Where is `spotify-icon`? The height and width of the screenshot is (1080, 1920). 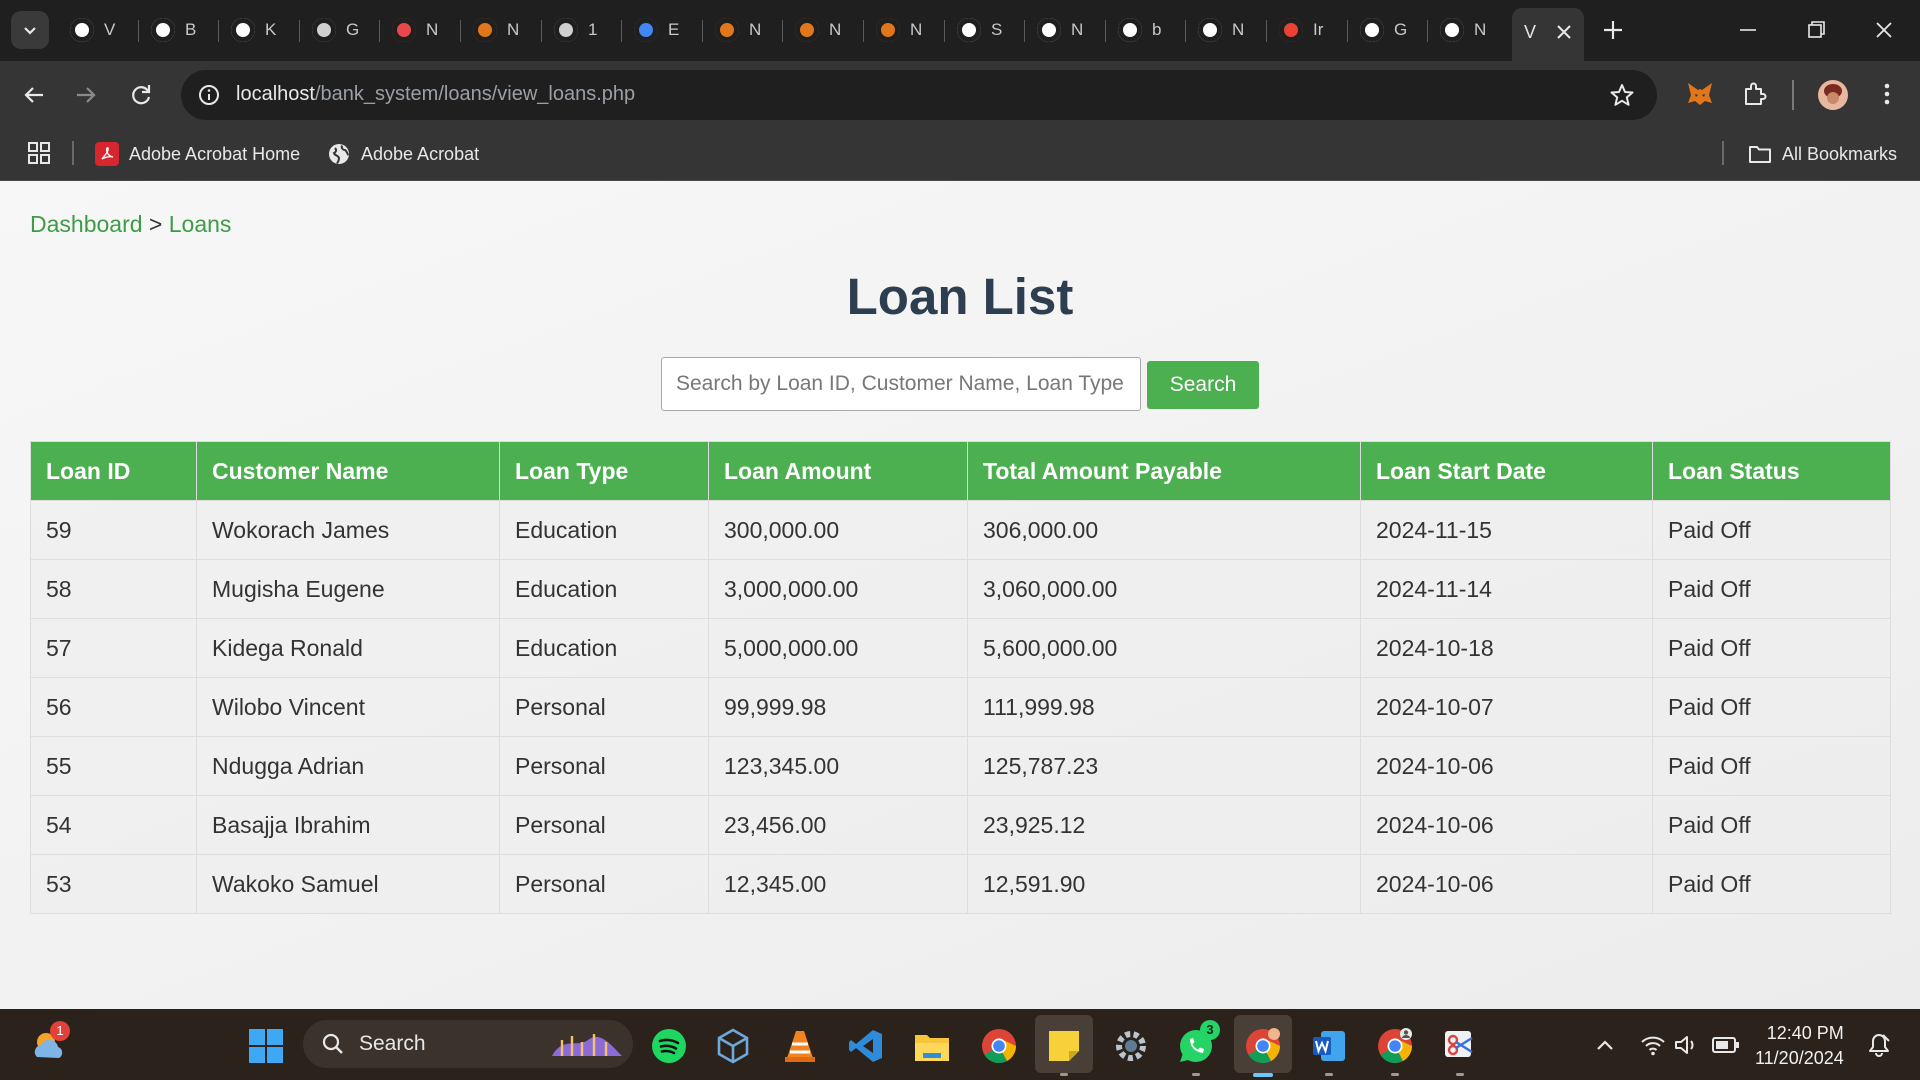 spotify-icon is located at coordinates (669, 1046).